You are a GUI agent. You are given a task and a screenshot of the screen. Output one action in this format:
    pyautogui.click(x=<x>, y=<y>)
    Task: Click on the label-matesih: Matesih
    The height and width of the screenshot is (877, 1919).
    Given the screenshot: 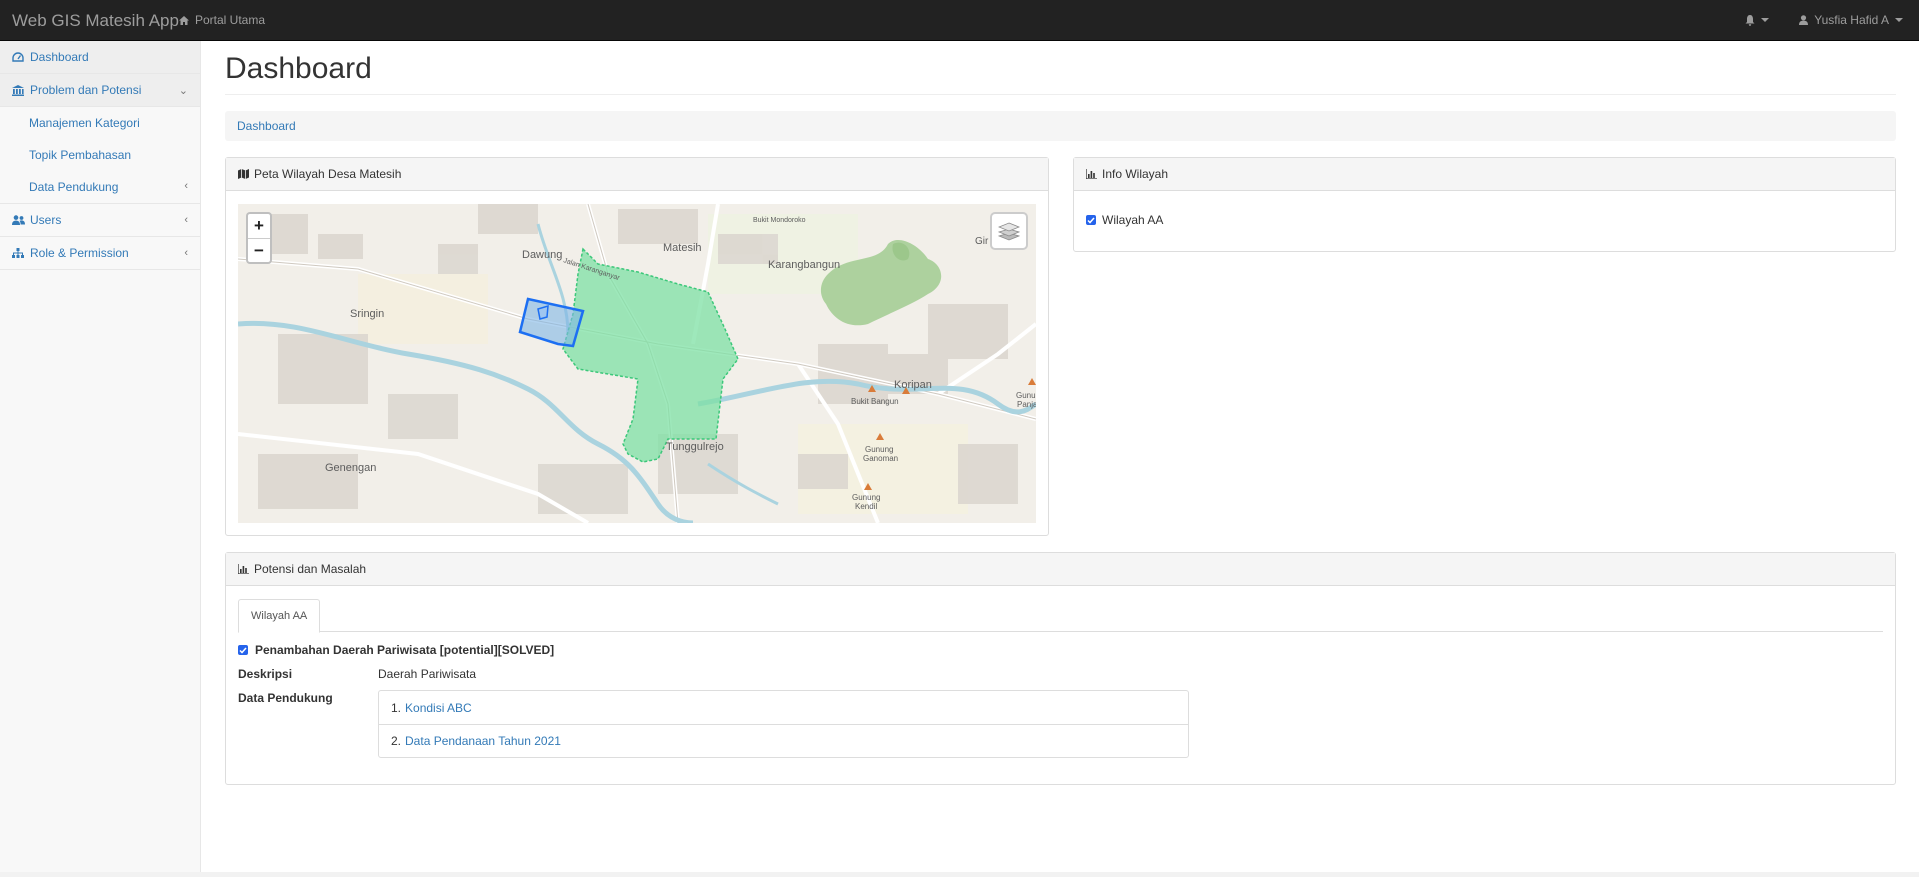 What is the action you would take?
    pyautogui.click(x=682, y=248)
    